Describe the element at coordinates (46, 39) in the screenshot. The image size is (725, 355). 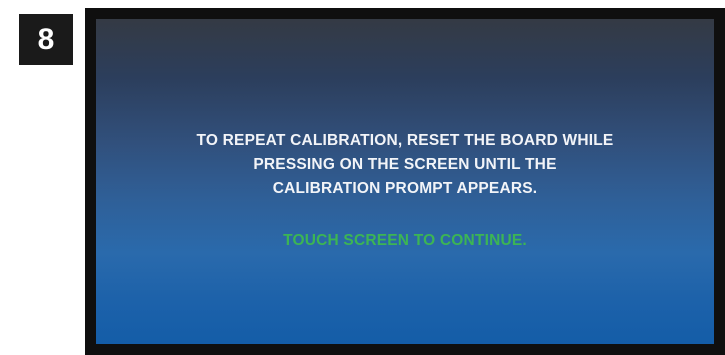
I see `step-number-badge: 8` at that location.